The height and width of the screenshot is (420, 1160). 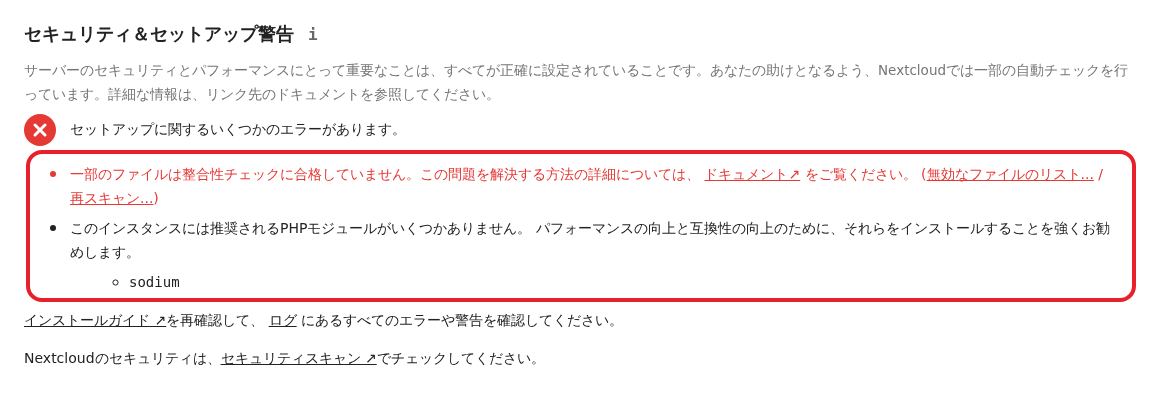 I want to click on link: セキュリティスキャン ↗, so click(x=298, y=358).